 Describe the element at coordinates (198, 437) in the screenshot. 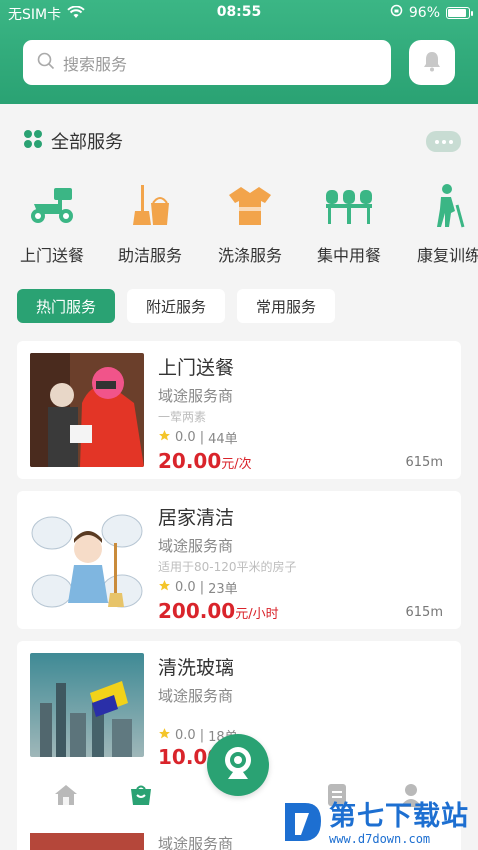

I see `service-rating: 0.0 | 44单` at that location.